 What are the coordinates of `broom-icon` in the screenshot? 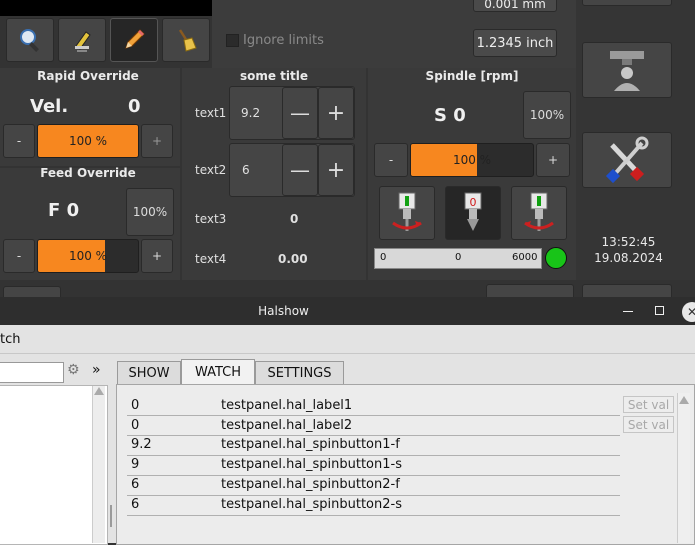 It's located at (187, 40).